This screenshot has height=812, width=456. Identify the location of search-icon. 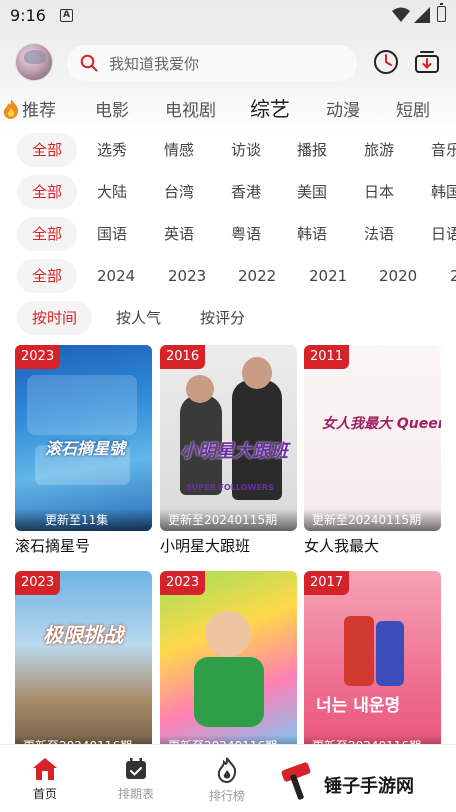
(89, 63).